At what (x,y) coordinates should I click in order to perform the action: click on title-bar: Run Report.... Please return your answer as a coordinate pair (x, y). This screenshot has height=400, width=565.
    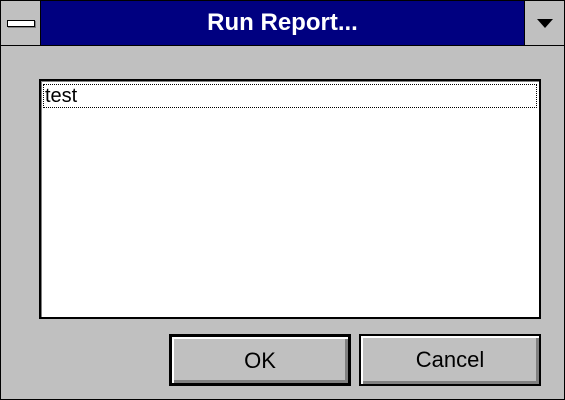
    Looking at the image, I should click on (282, 23).